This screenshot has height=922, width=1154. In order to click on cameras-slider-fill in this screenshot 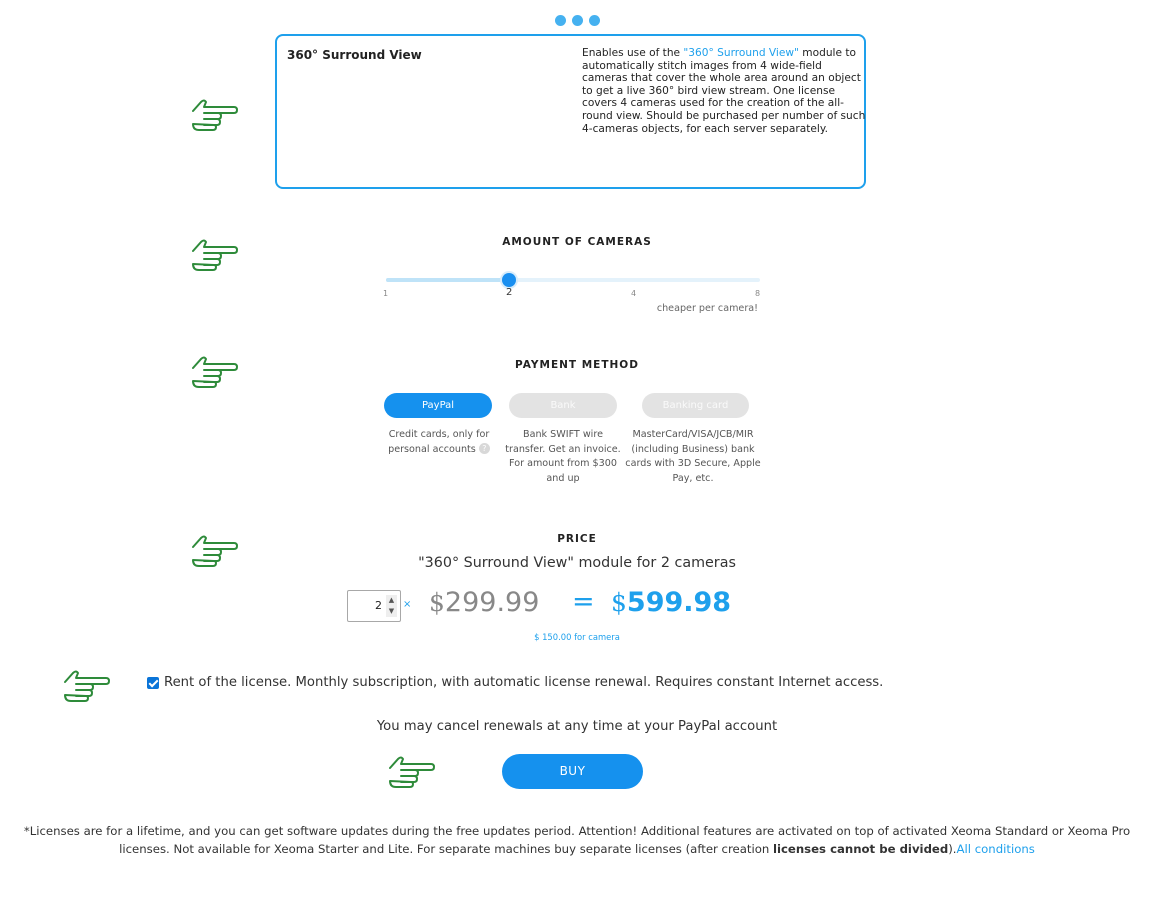, I will do `click(447, 280)`.